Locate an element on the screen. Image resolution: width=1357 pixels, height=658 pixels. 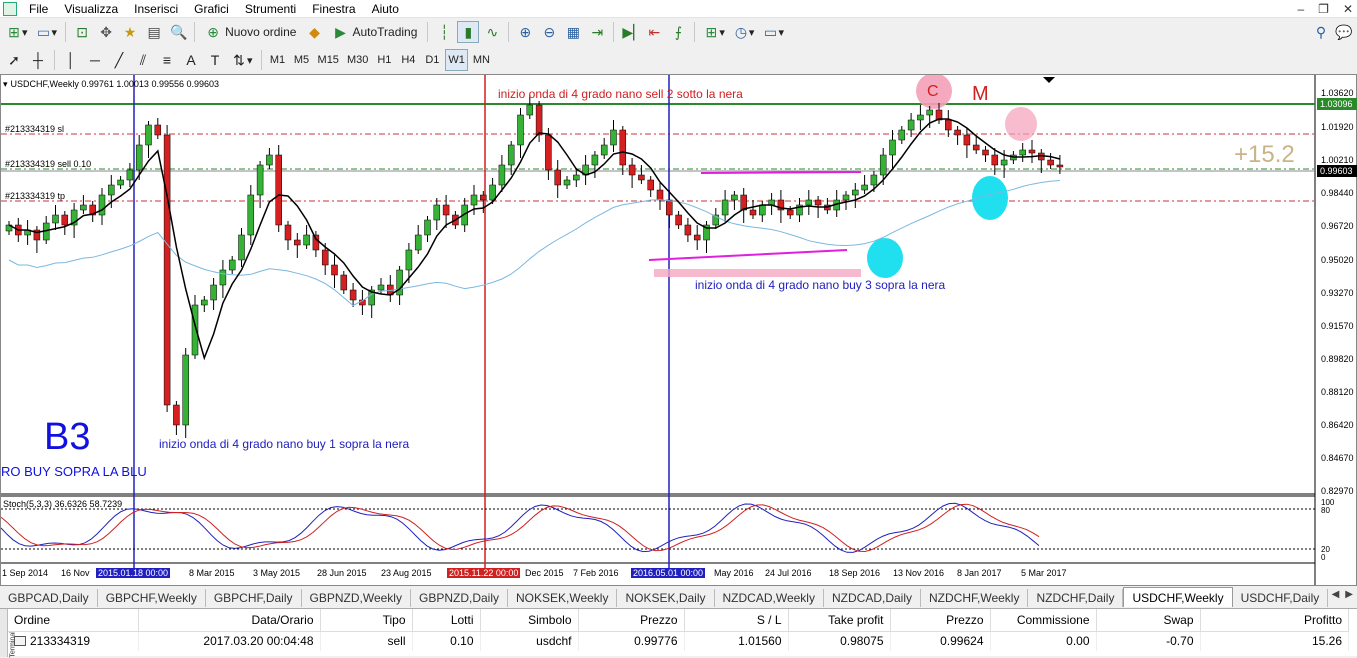
profiles-button: ▭ ▾ is located at coordinates (47, 32).